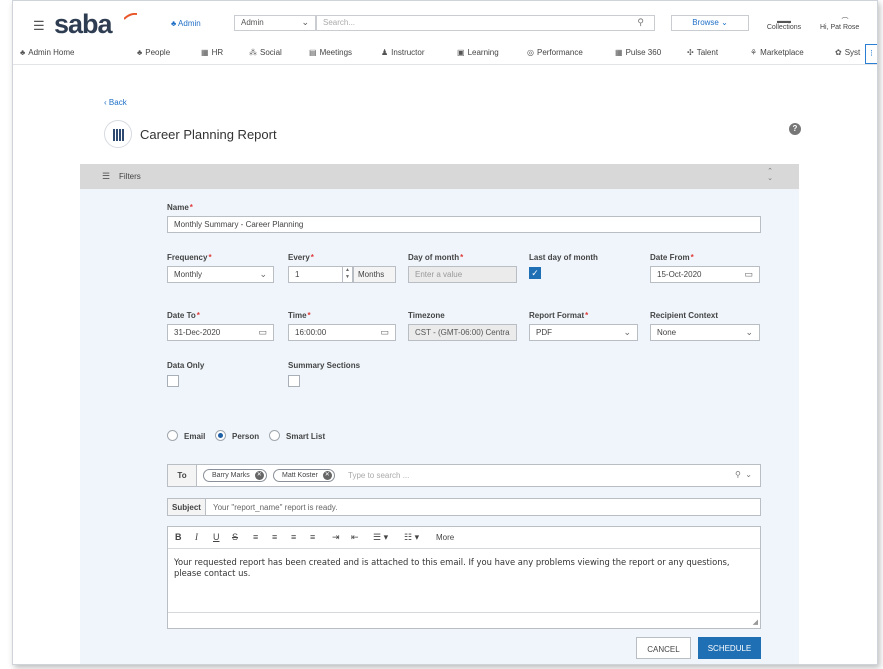  Describe the element at coordinates (274, 537) in the screenshot. I see `align-center-icon: ≡` at that location.